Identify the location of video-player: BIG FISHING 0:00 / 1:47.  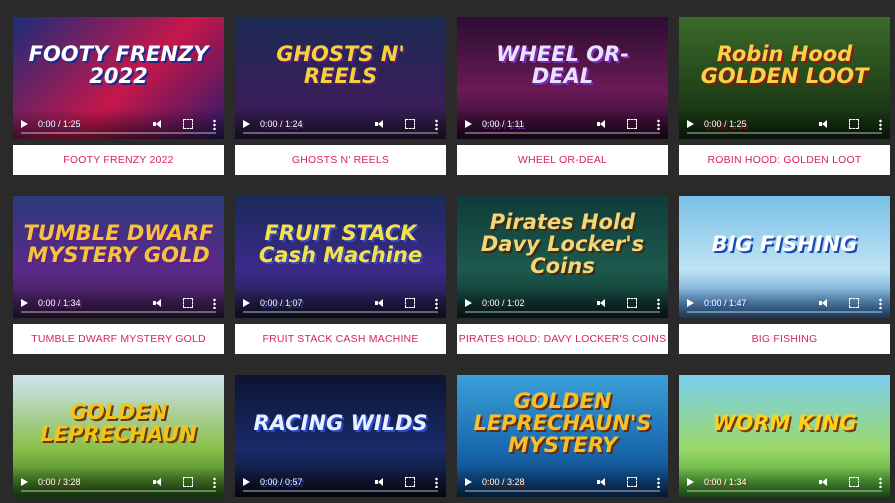
(784, 257).